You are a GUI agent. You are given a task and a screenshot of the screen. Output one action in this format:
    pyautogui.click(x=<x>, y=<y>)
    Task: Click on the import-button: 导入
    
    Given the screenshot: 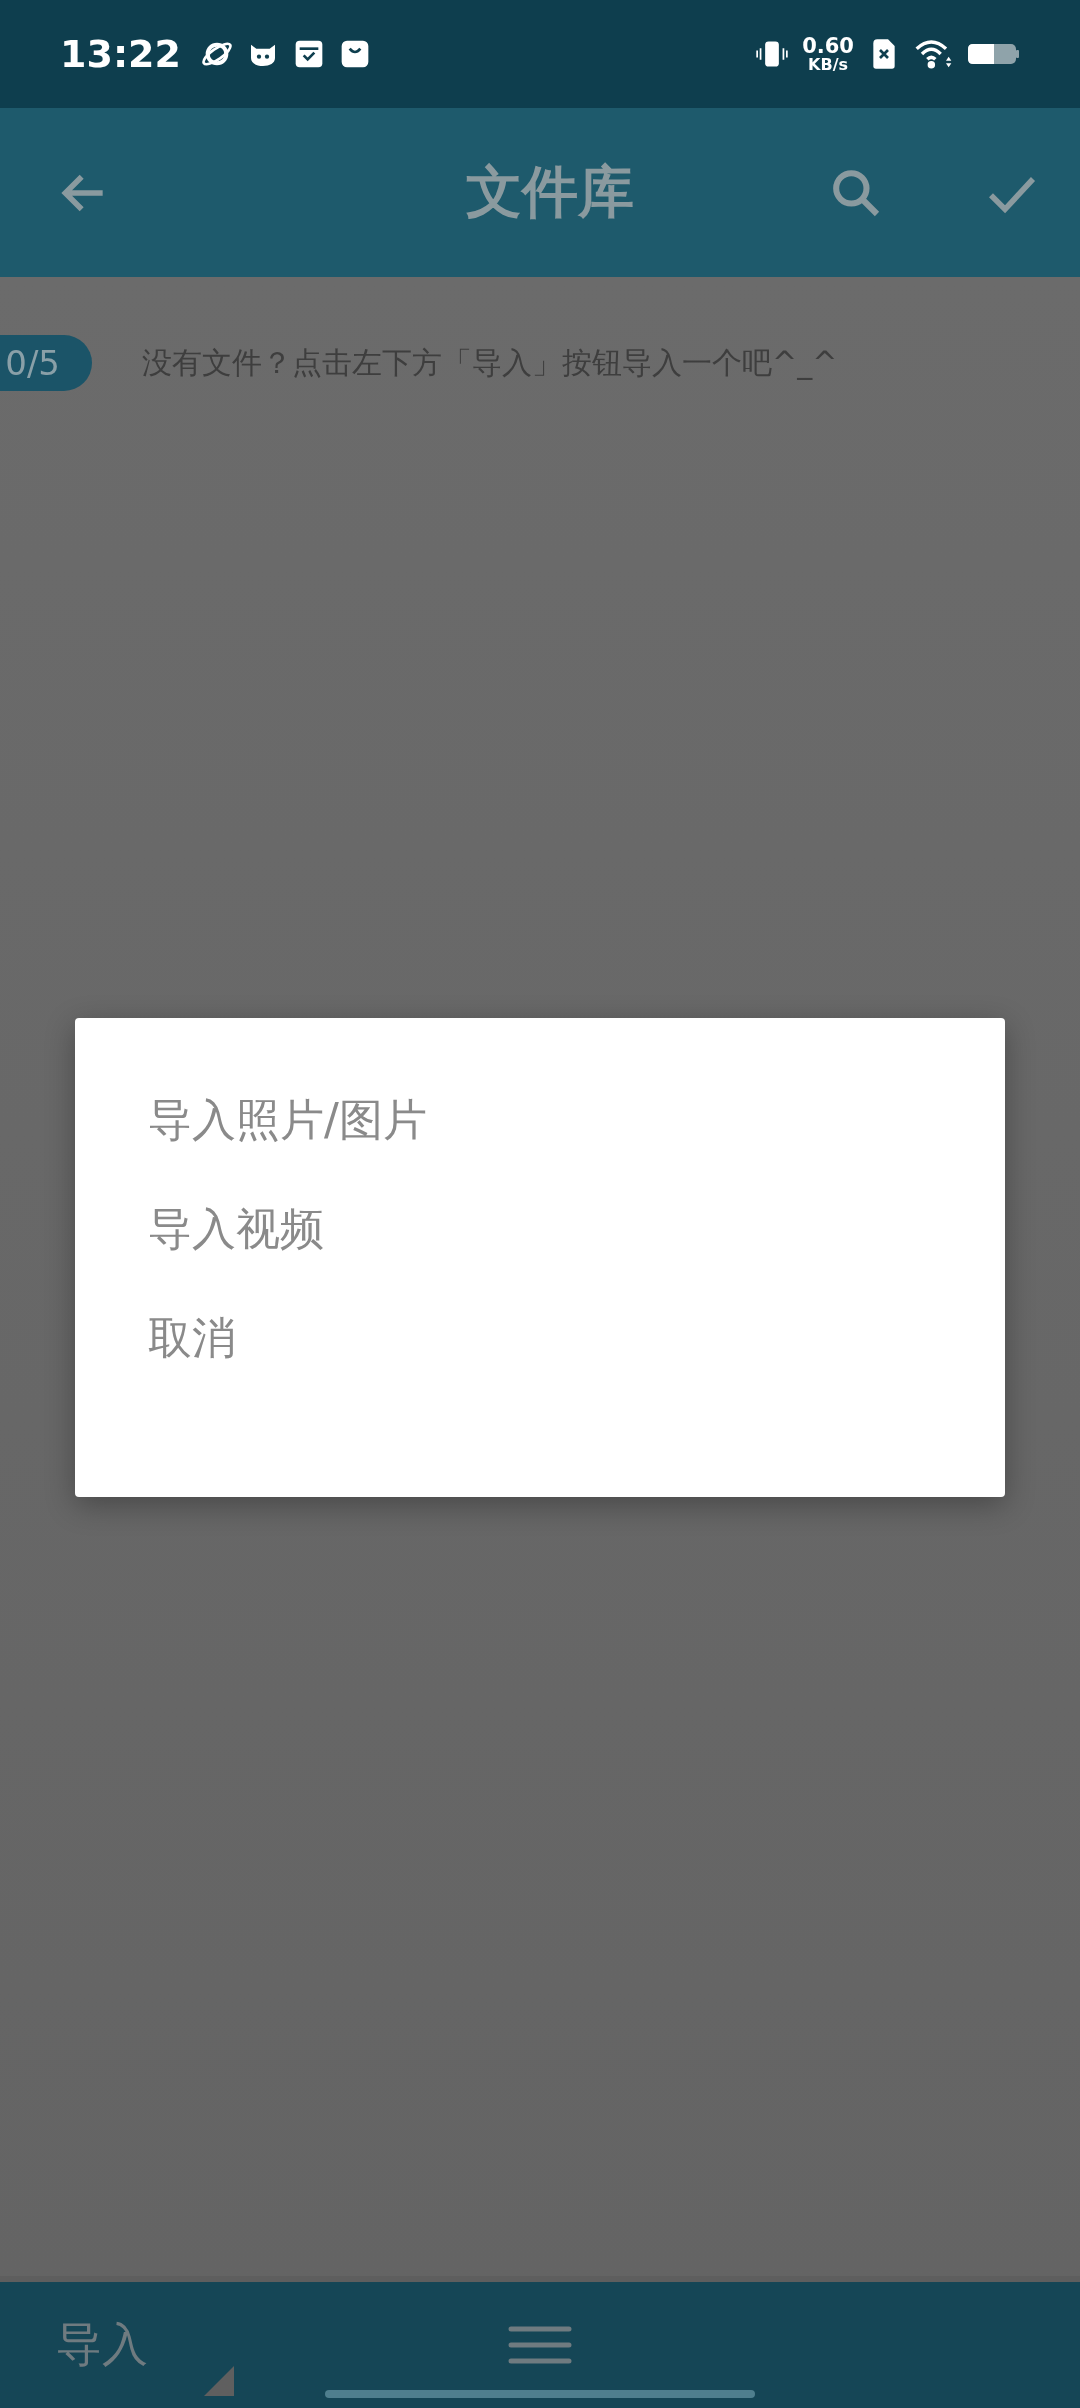 What is the action you would take?
    pyautogui.click(x=102, y=2345)
    